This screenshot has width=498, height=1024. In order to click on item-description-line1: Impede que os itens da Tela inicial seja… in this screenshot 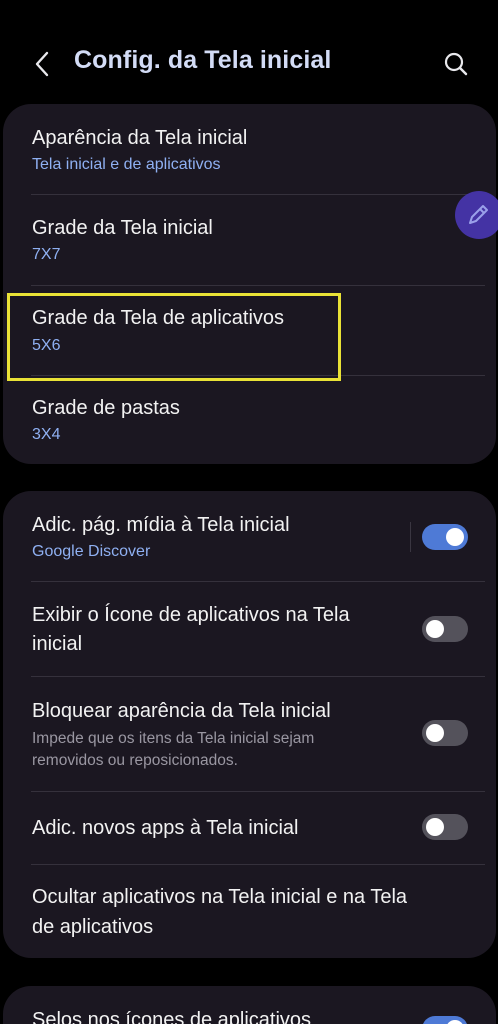, I will do `click(173, 738)`.